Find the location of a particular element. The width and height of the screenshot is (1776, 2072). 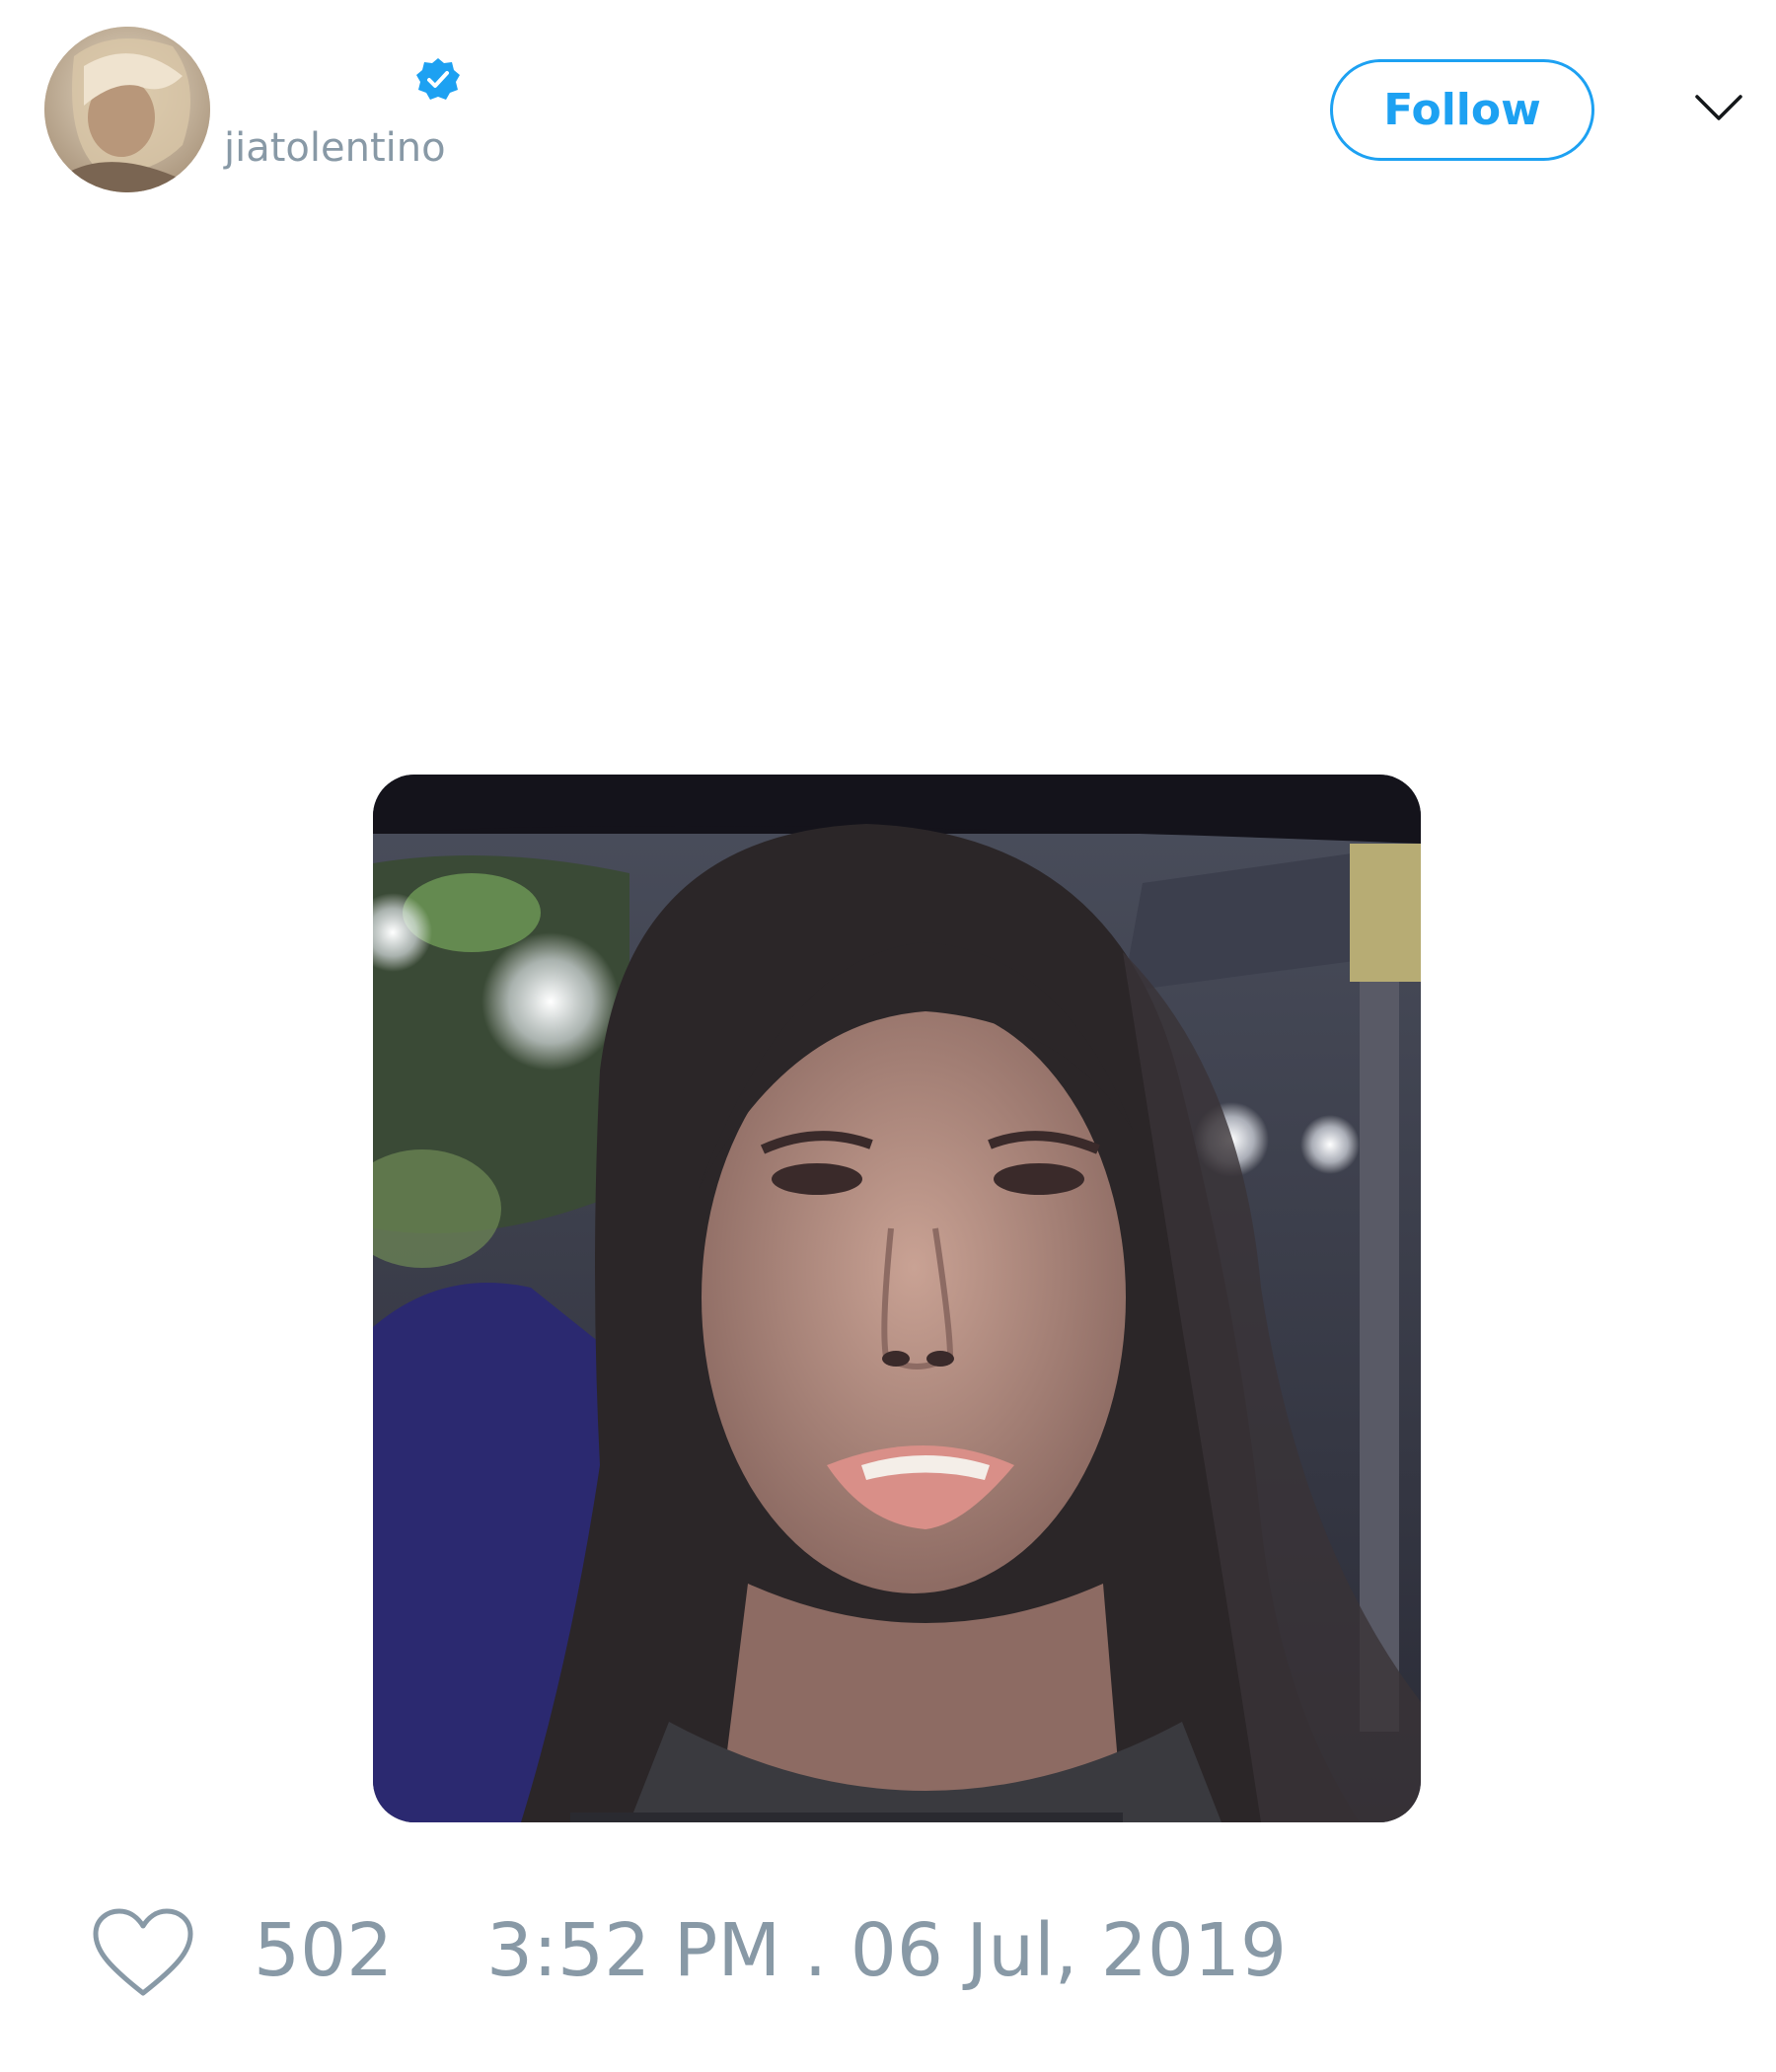

verified-badge-icon is located at coordinates (438, 79).